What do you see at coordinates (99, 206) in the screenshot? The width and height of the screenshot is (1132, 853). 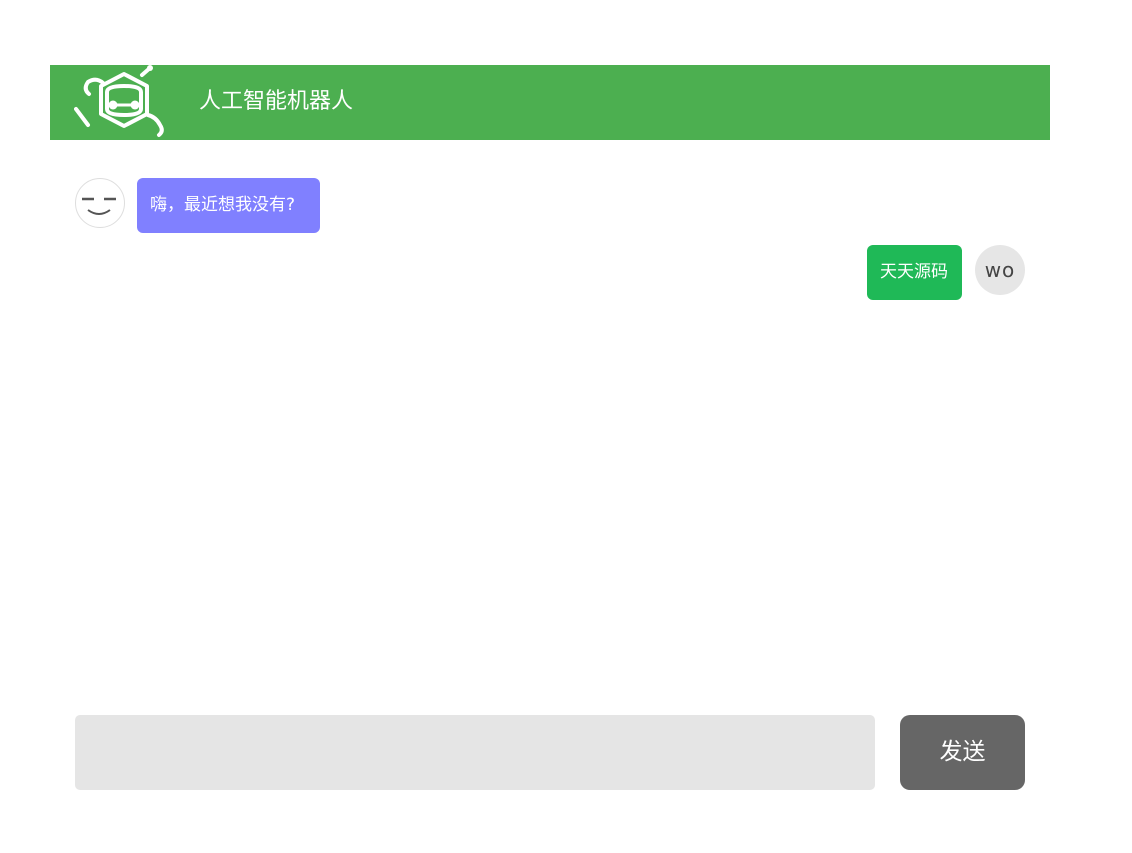 I see `sleepy-face-icon` at bounding box center [99, 206].